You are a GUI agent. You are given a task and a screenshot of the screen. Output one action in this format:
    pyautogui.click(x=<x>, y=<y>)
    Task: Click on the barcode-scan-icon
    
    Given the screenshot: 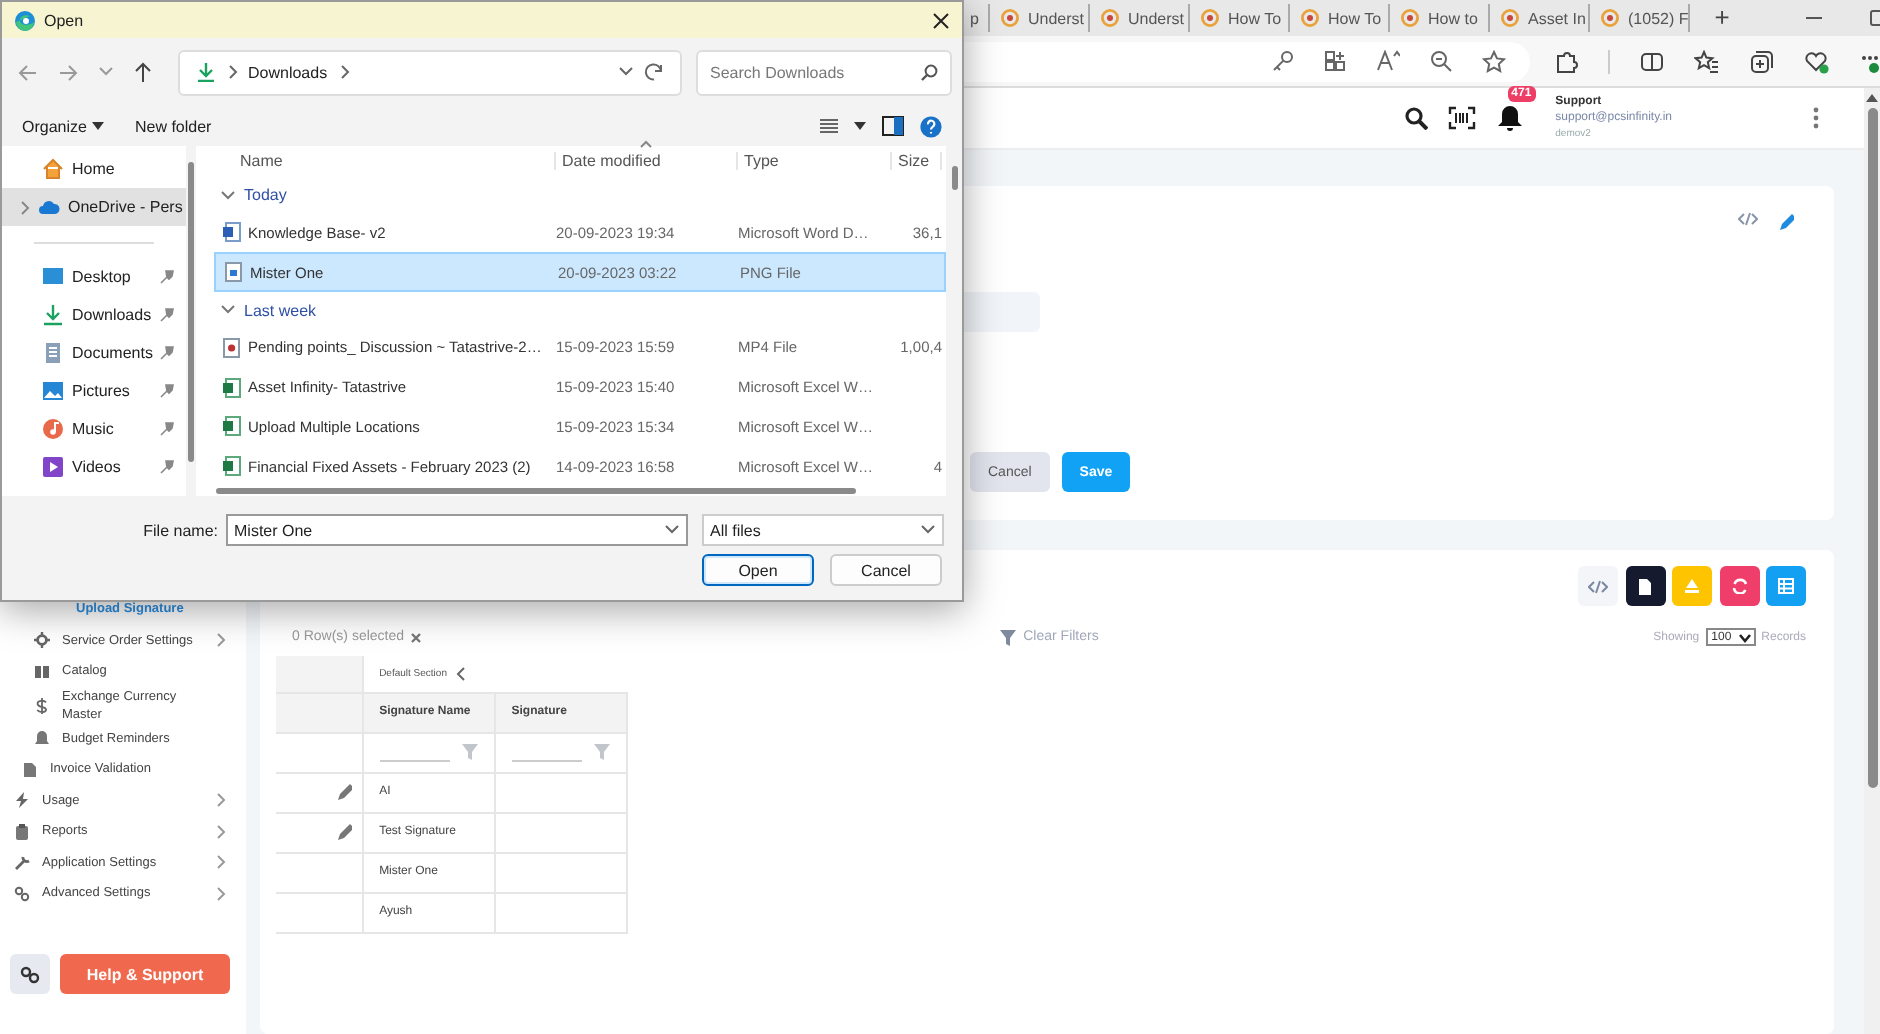 What is the action you would take?
    pyautogui.click(x=1461, y=118)
    